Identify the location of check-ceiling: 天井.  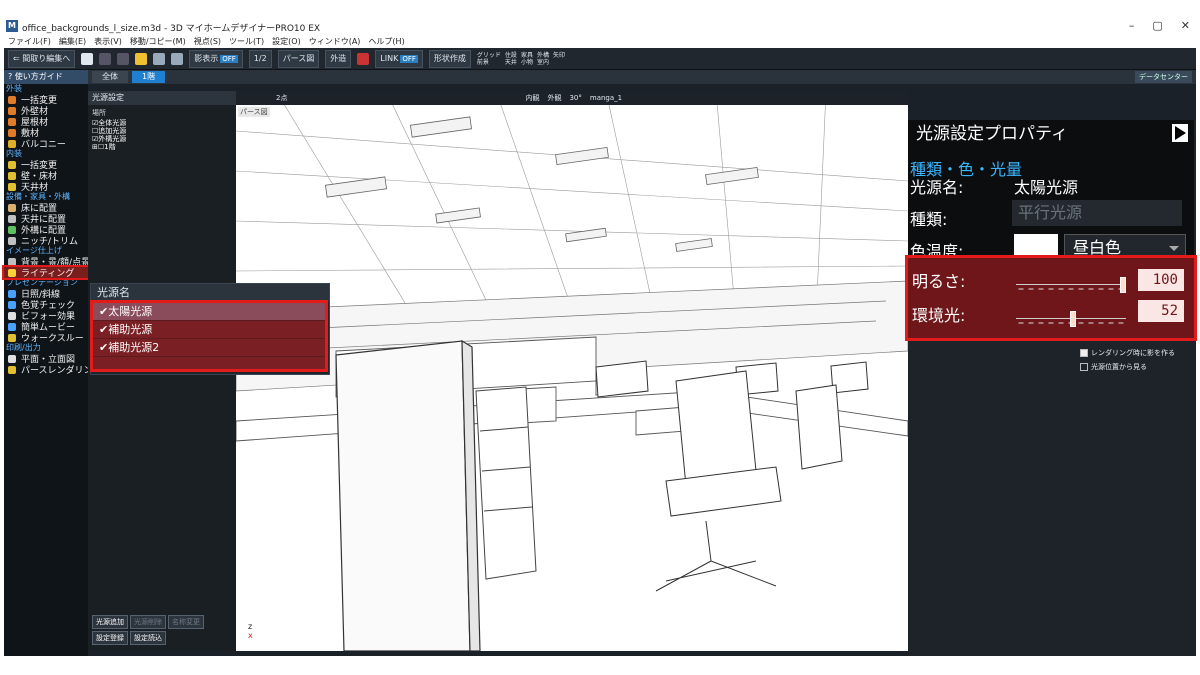
(511, 62).